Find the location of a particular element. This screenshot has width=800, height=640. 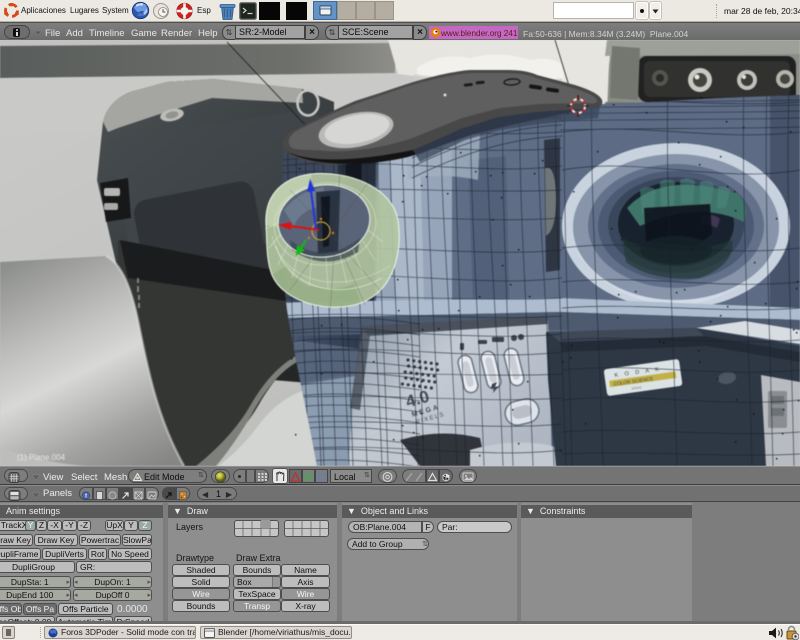

svg-text: (1) Plane.004 is located at coordinates (41, 457).